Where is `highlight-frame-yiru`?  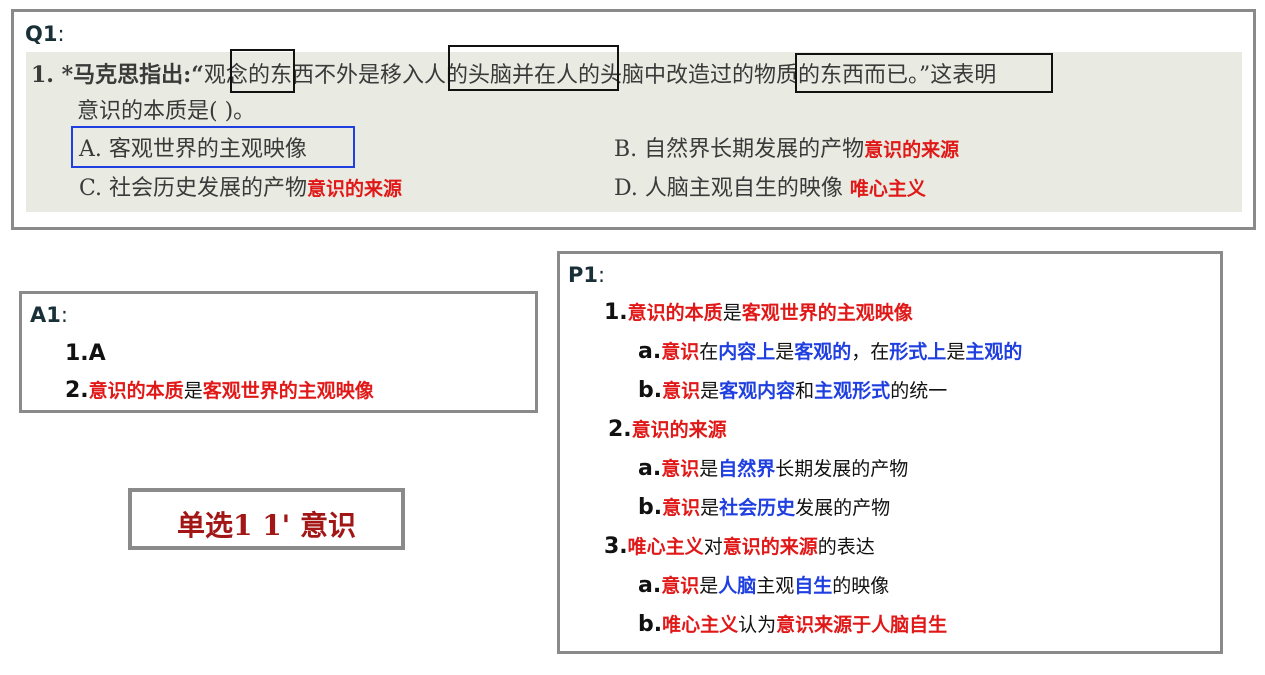
highlight-frame-yiru is located at coordinates (533, 68).